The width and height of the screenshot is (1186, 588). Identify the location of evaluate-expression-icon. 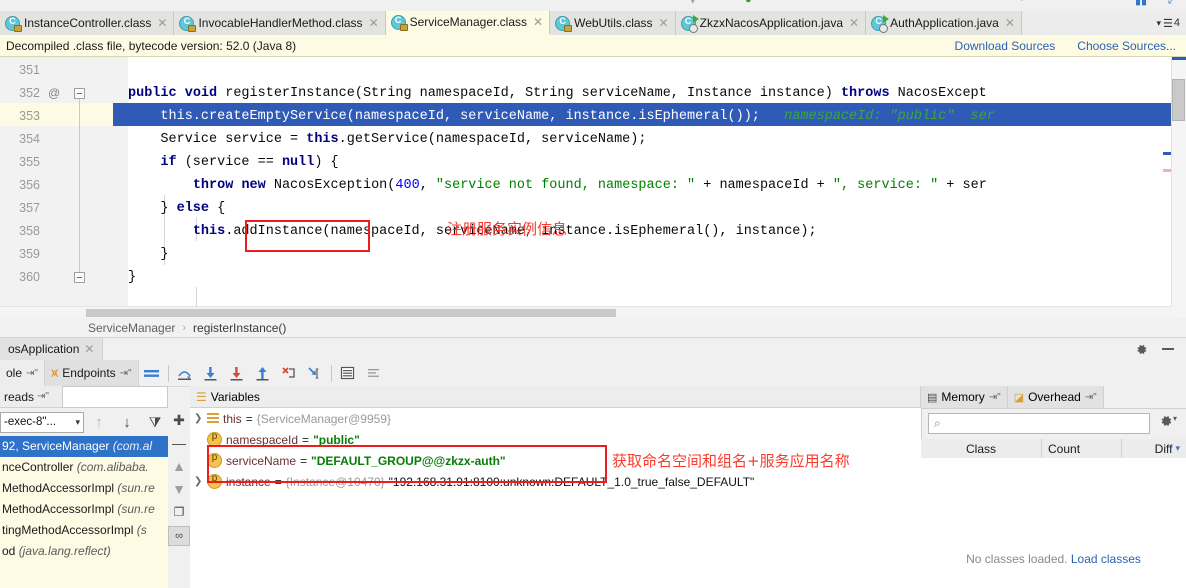
(348, 373).